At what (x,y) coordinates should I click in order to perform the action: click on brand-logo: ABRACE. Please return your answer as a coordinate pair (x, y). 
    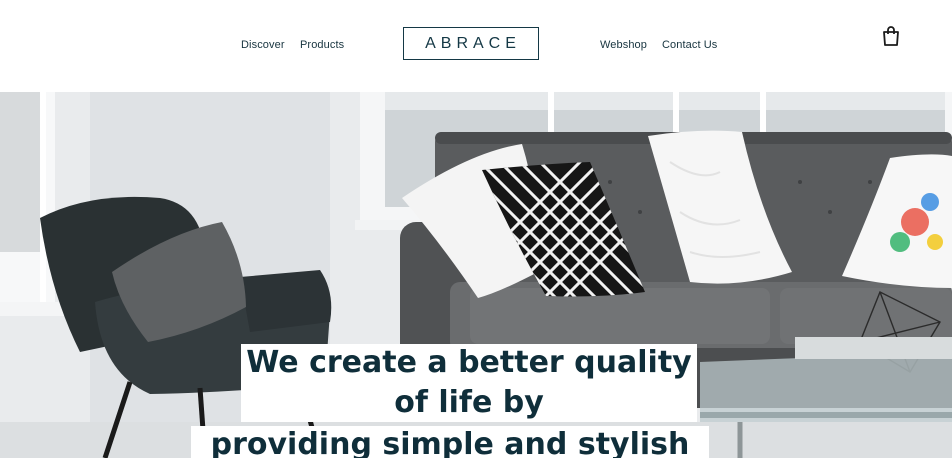
    Looking at the image, I should click on (471, 43).